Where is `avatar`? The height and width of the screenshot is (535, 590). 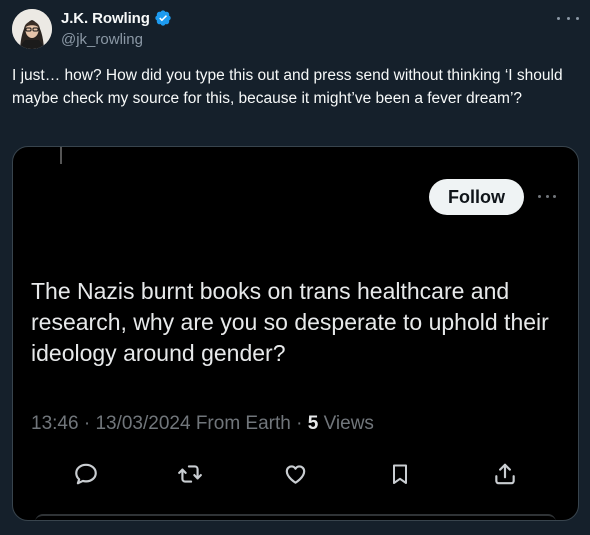 avatar is located at coordinates (32, 29).